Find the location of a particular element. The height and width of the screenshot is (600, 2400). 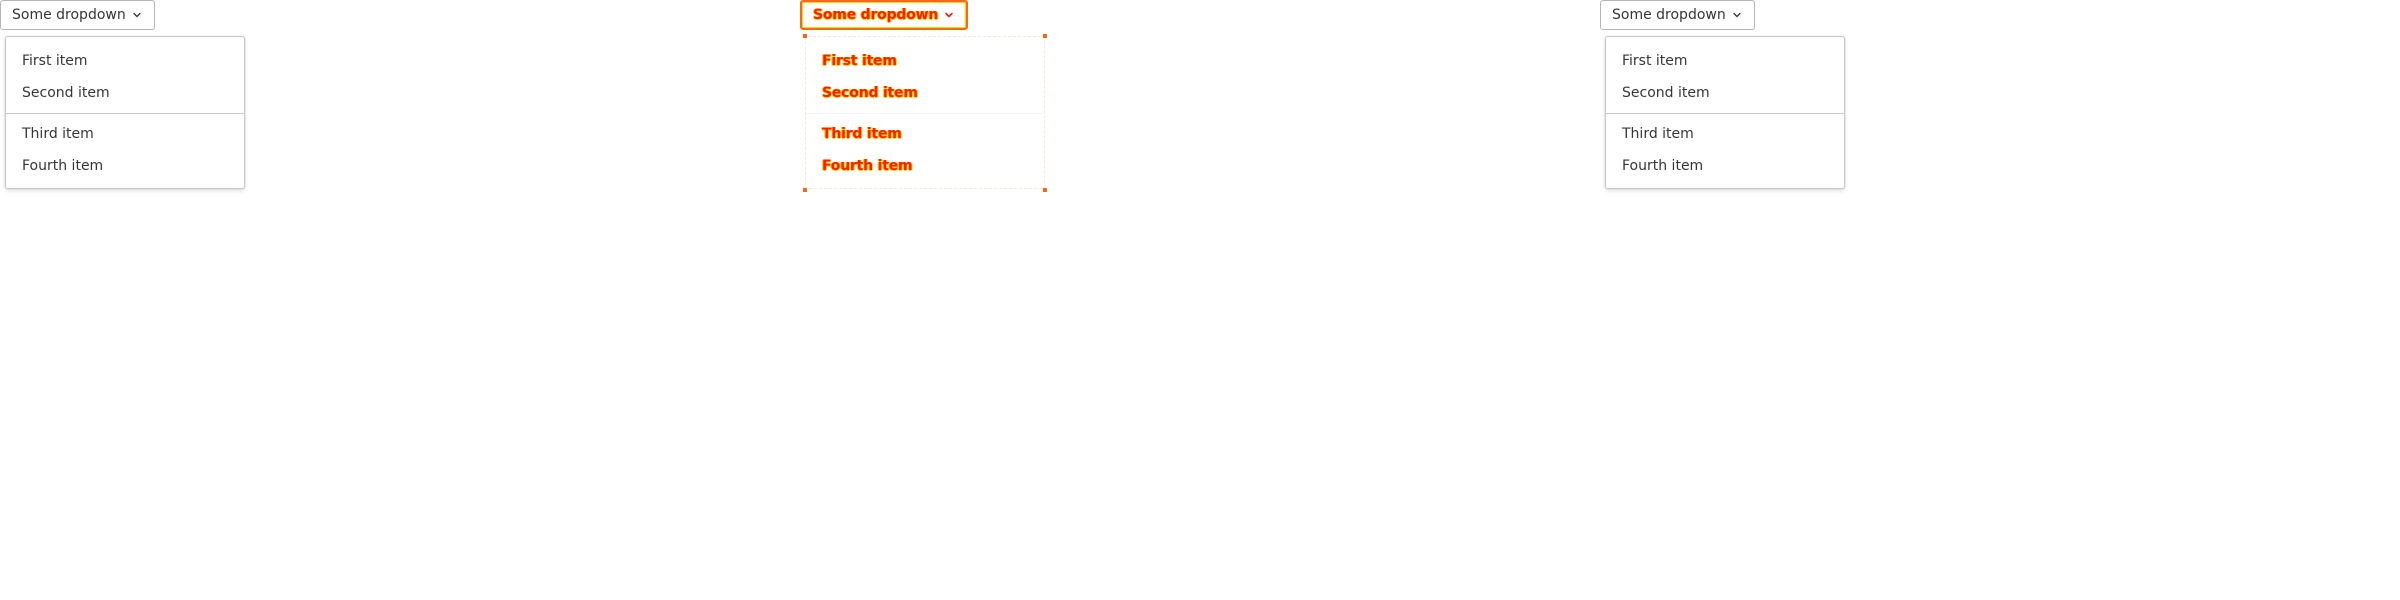

dropdown-item-first-diff: First item is located at coordinates (925, 61).